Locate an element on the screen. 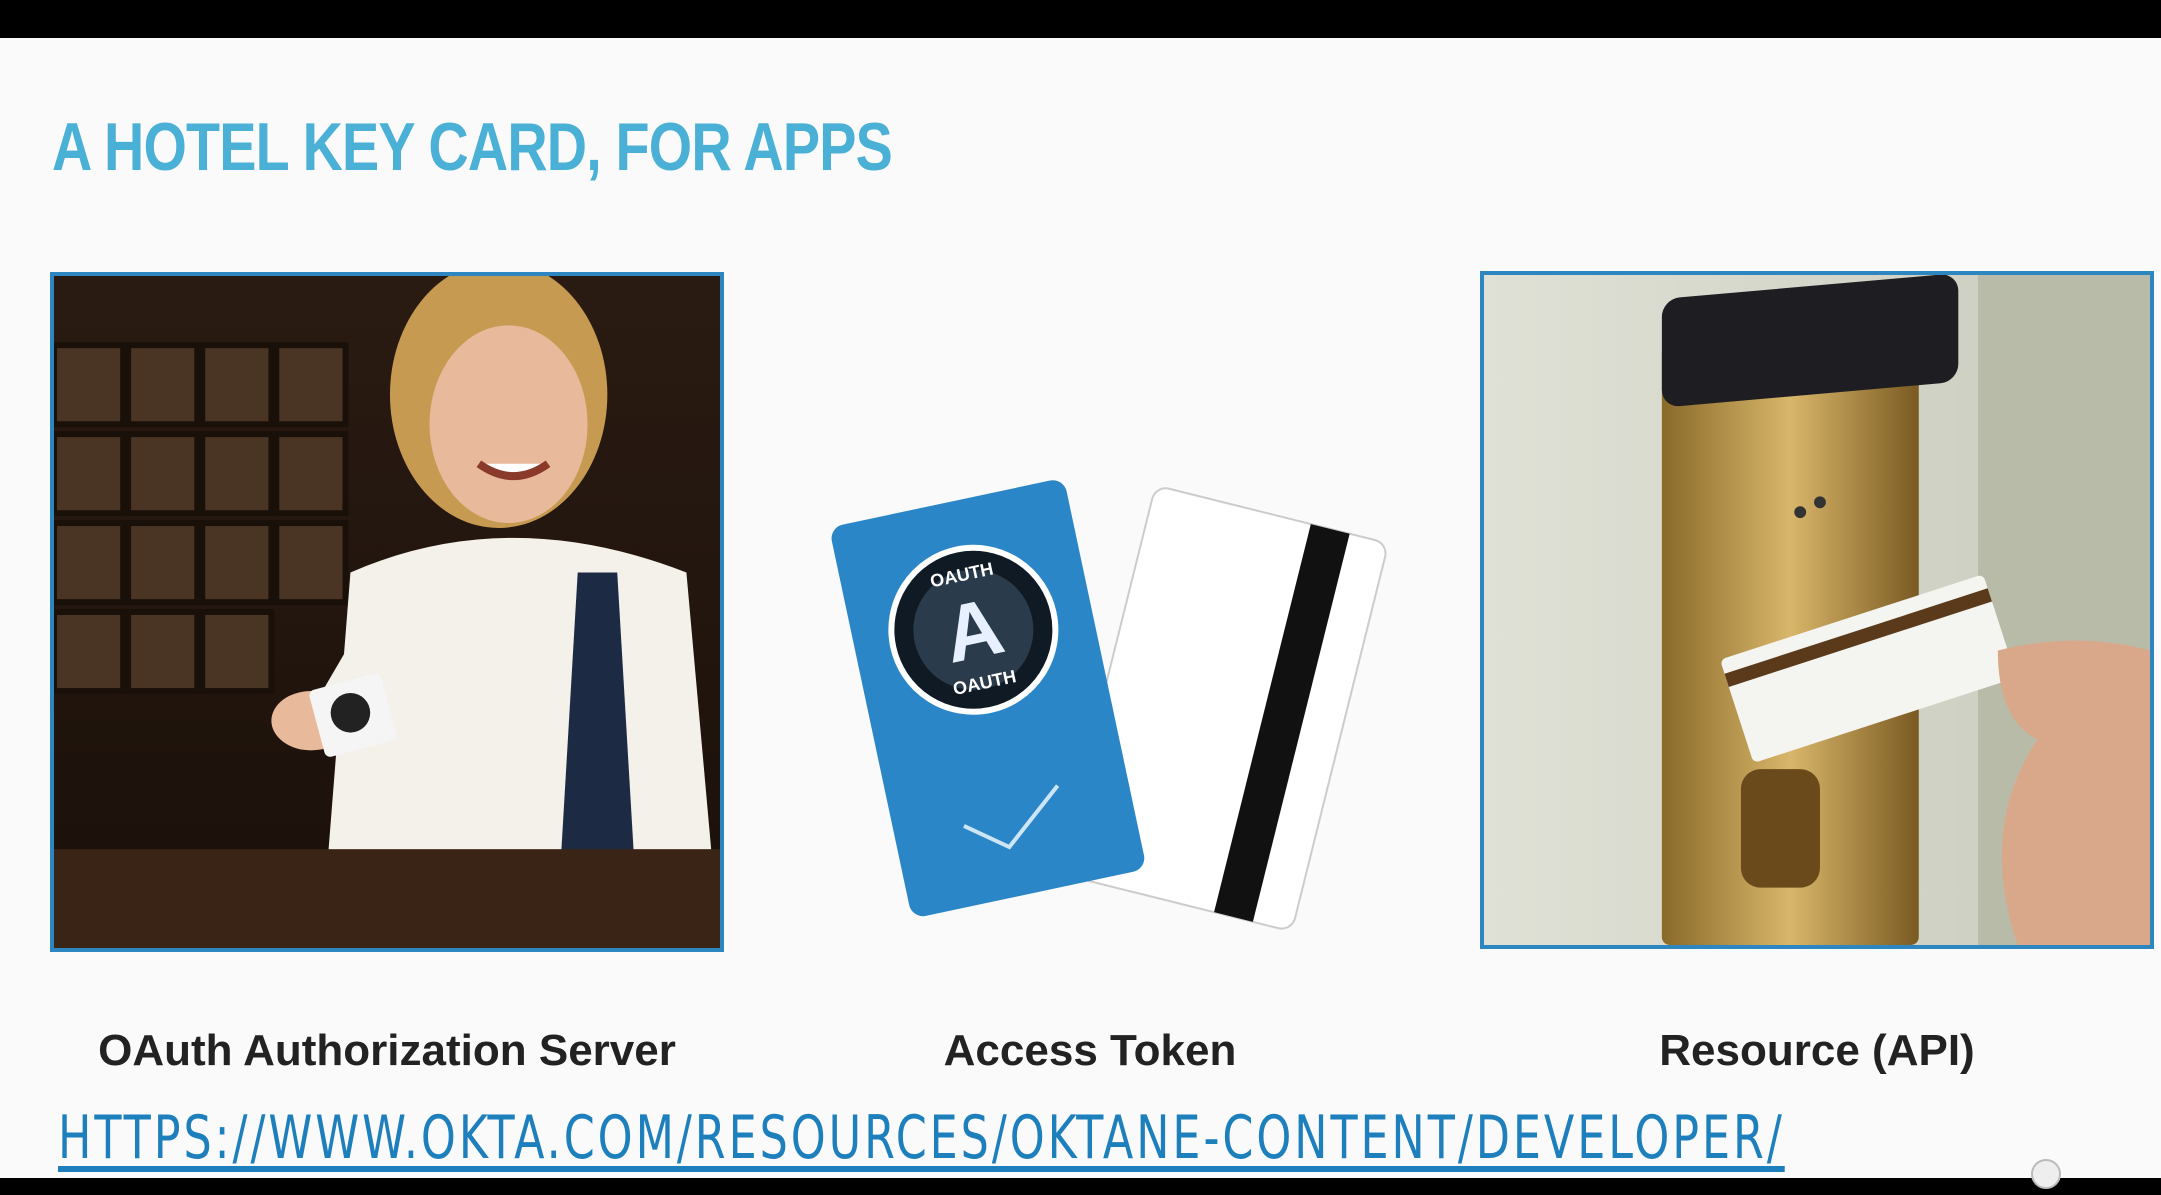 The height and width of the screenshot is (1195, 2161). slide-title: A HOTEL KEY CARD, FOR APPS is located at coordinates (472, 147).